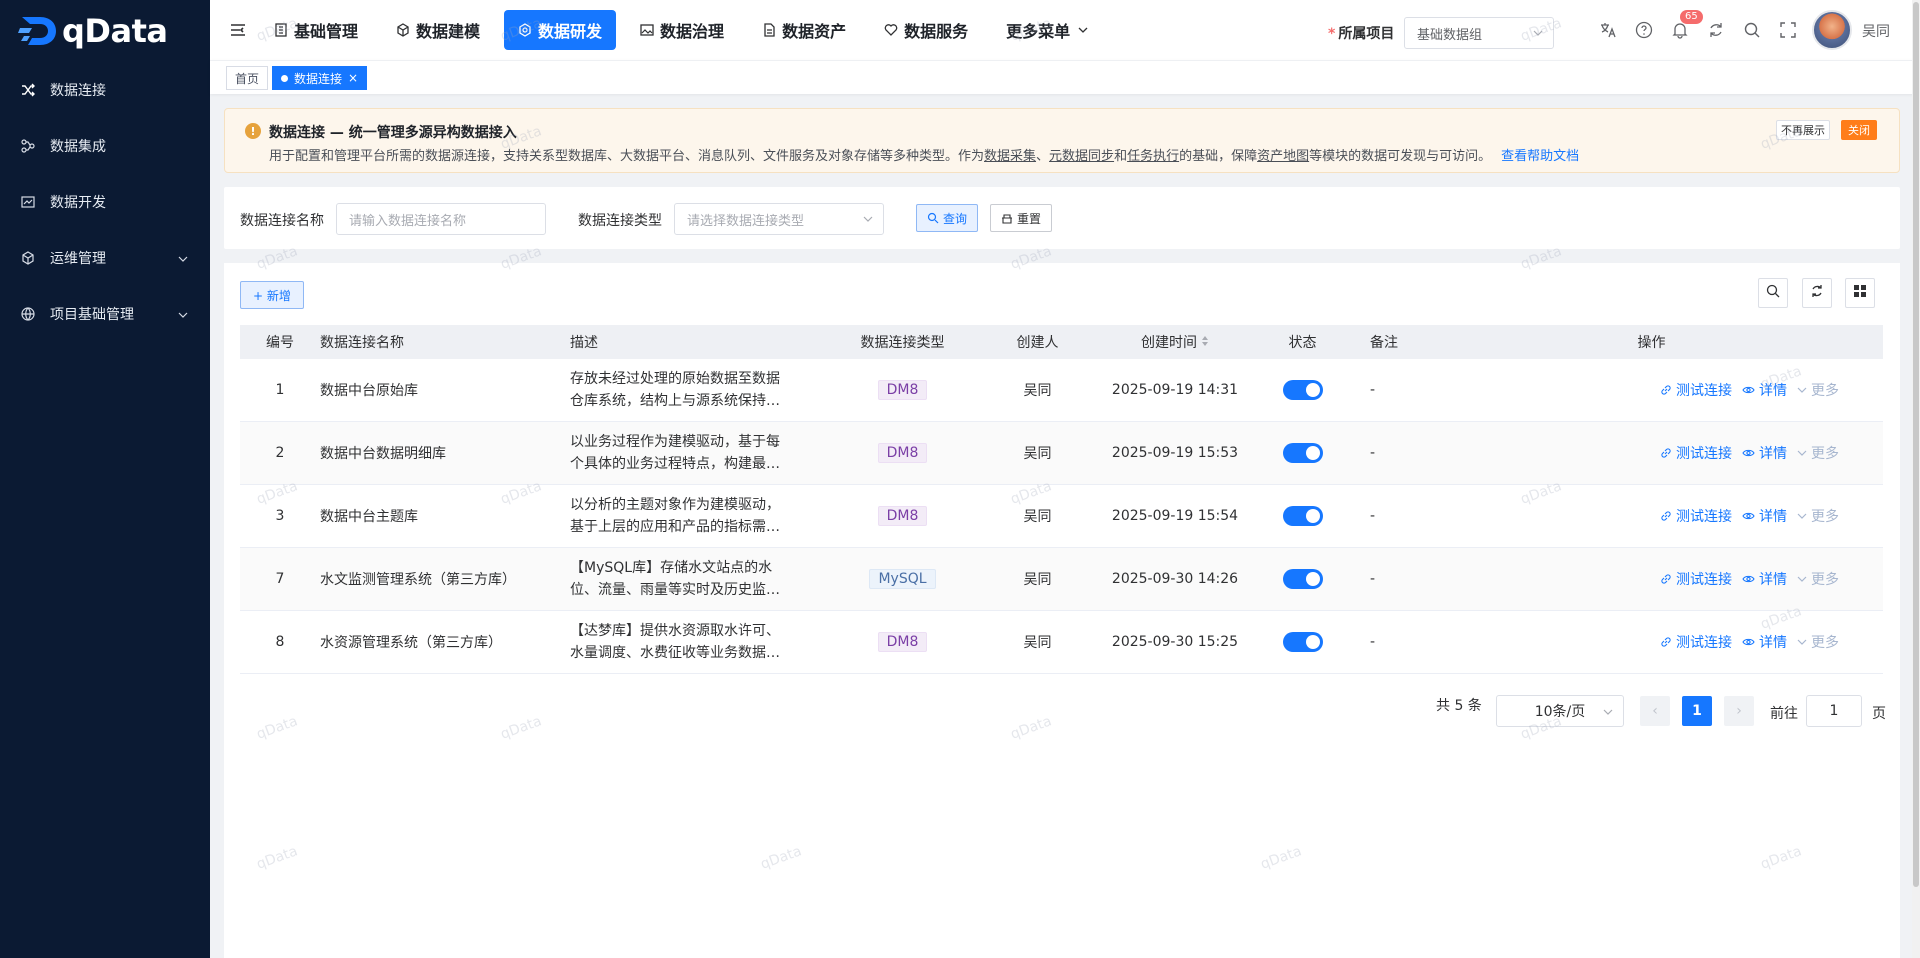 The image size is (1920, 958). I want to click on cube-icon, so click(28, 258).